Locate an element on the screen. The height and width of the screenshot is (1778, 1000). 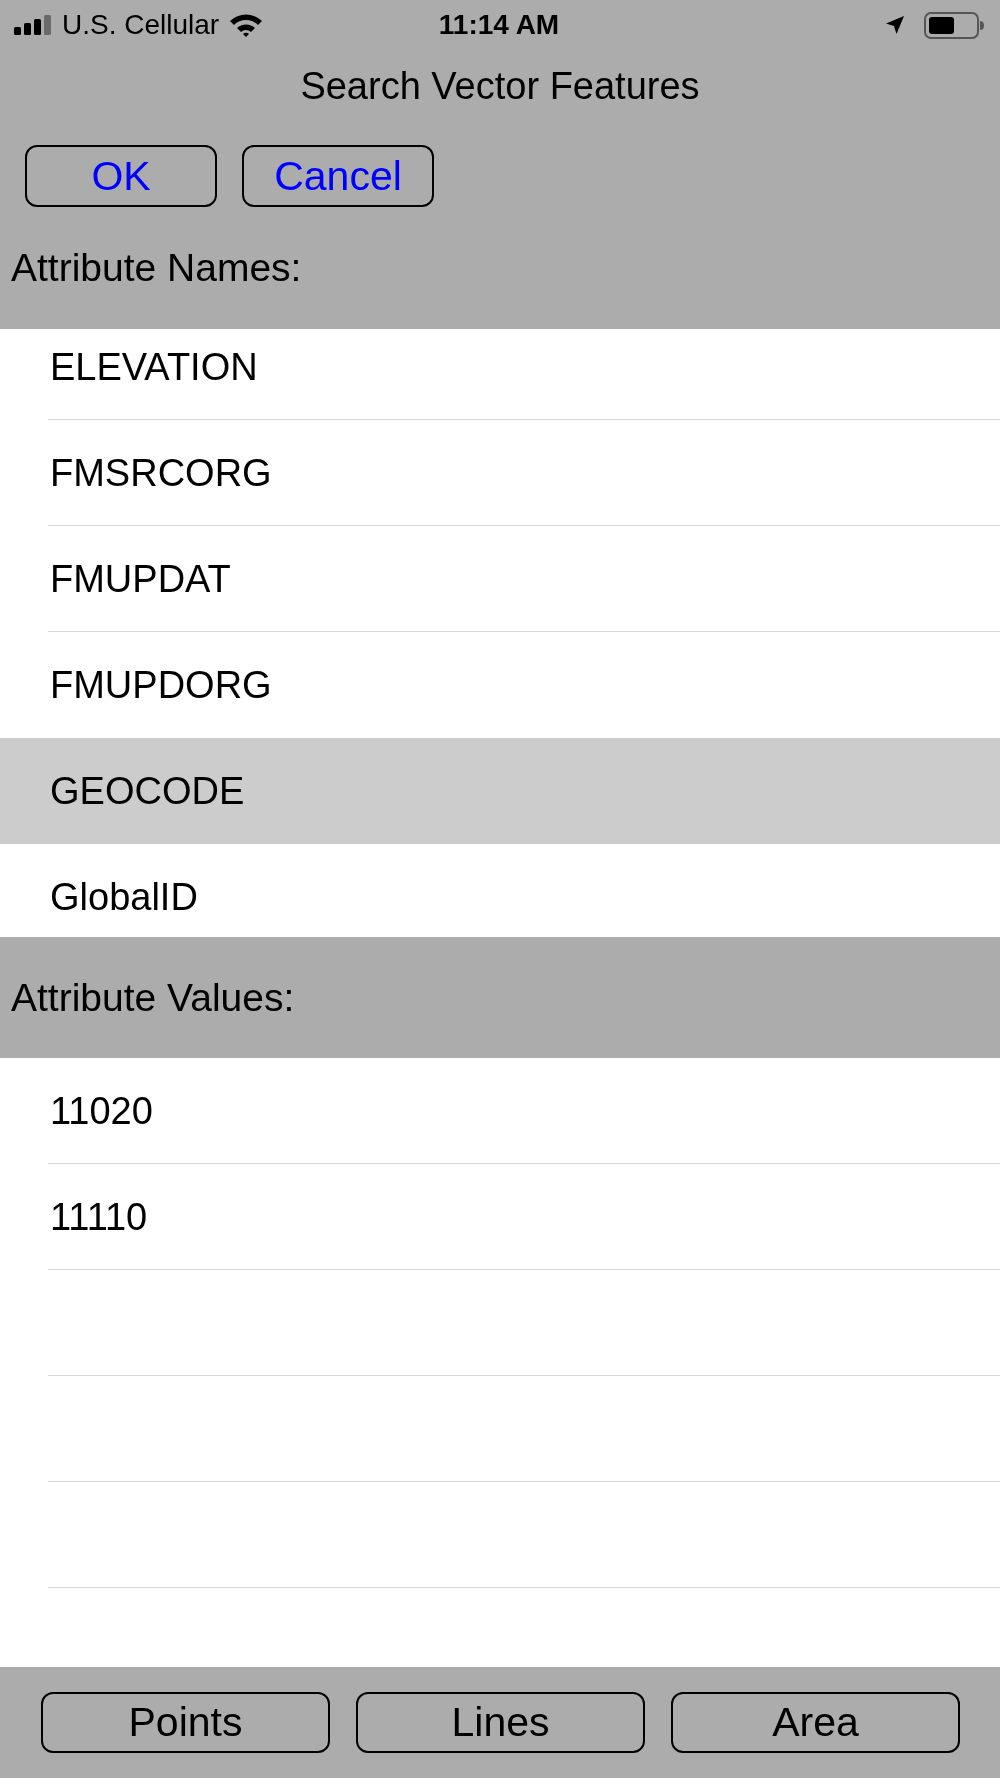
carrier-name: U.S. Cellular is located at coordinates (141, 25).